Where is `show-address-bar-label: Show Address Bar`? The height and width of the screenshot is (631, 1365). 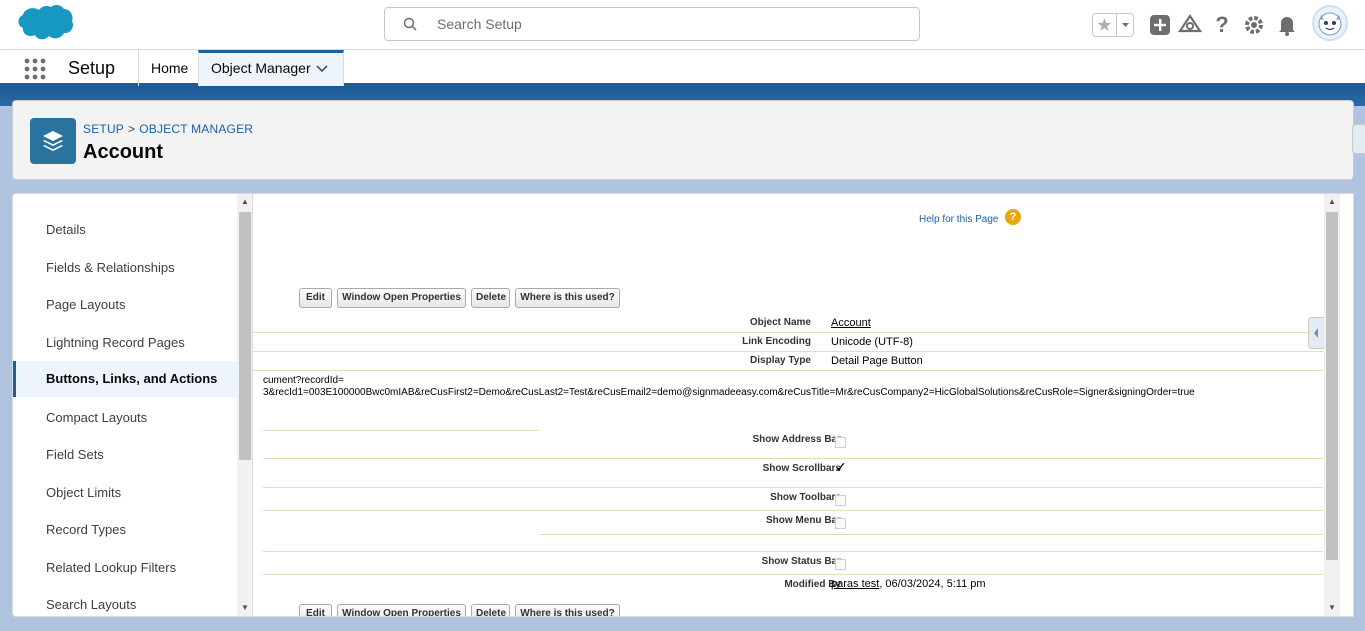
show-address-bar-label: Show Address Bar is located at coordinates (796, 439).